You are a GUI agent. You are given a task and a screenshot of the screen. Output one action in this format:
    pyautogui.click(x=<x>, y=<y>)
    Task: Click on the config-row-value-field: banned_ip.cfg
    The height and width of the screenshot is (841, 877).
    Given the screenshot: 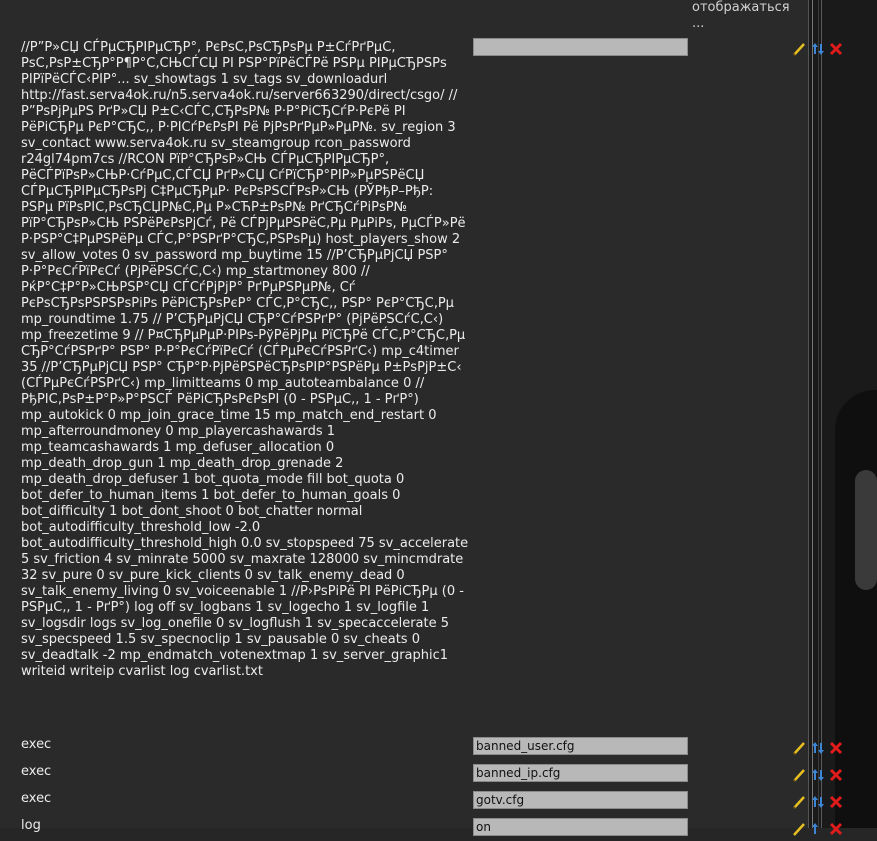 What is the action you would take?
    pyautogui.click(x=580, y=773)
    